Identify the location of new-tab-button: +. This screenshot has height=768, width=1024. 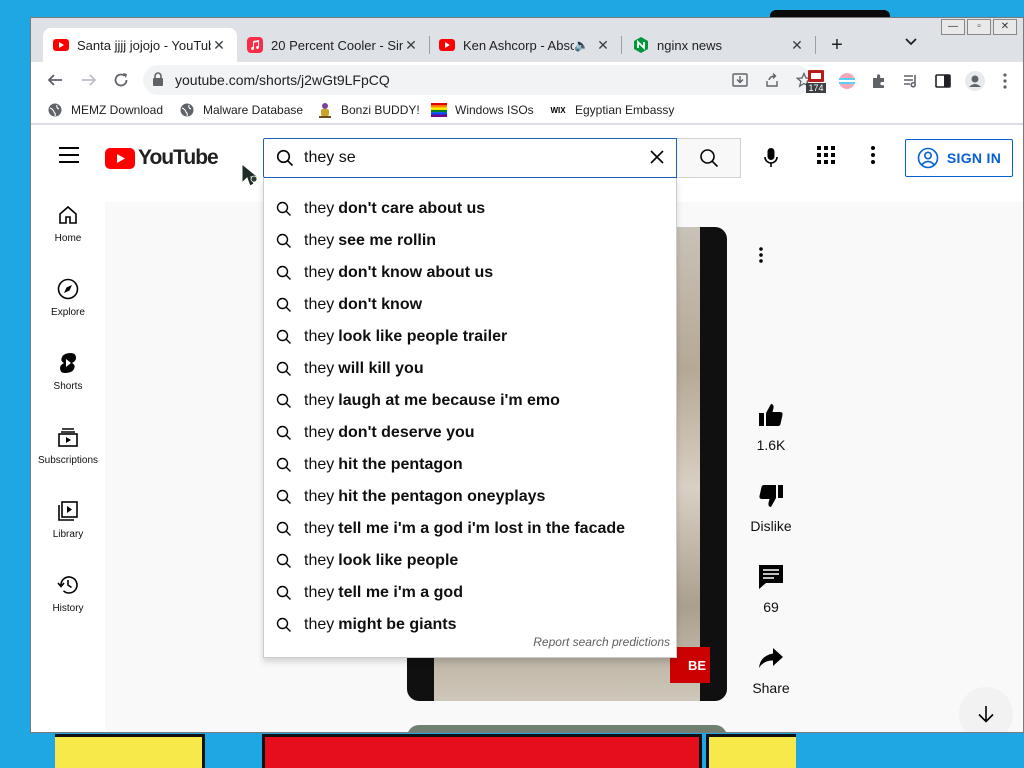
(837, 45).